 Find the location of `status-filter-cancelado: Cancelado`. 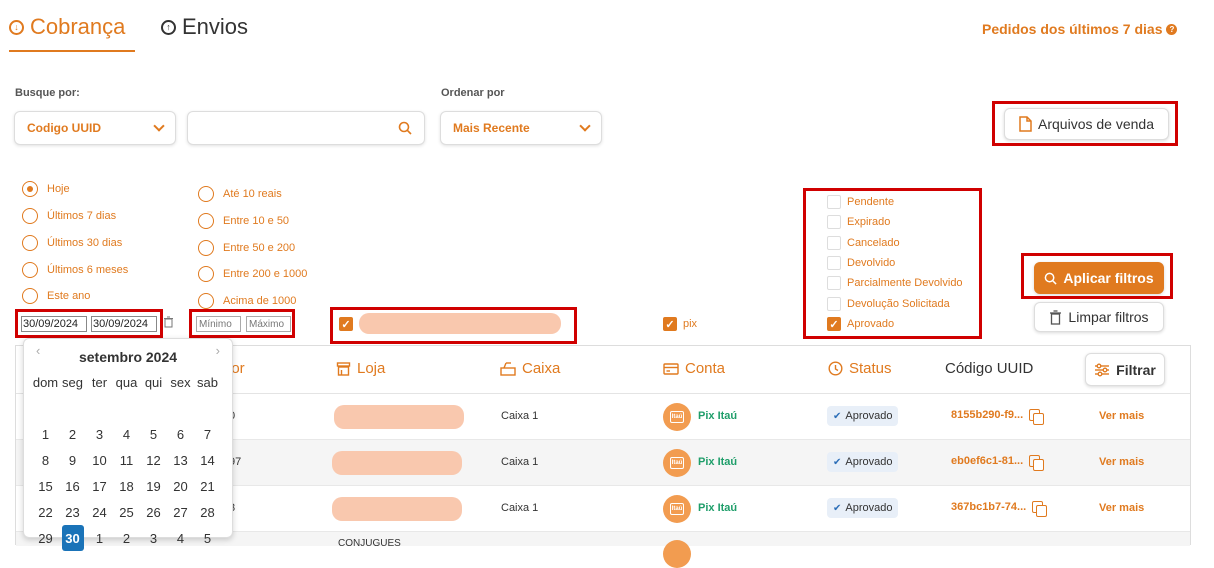

status-filter-cancelado: Cancelado is located at coordinates (863, 243).